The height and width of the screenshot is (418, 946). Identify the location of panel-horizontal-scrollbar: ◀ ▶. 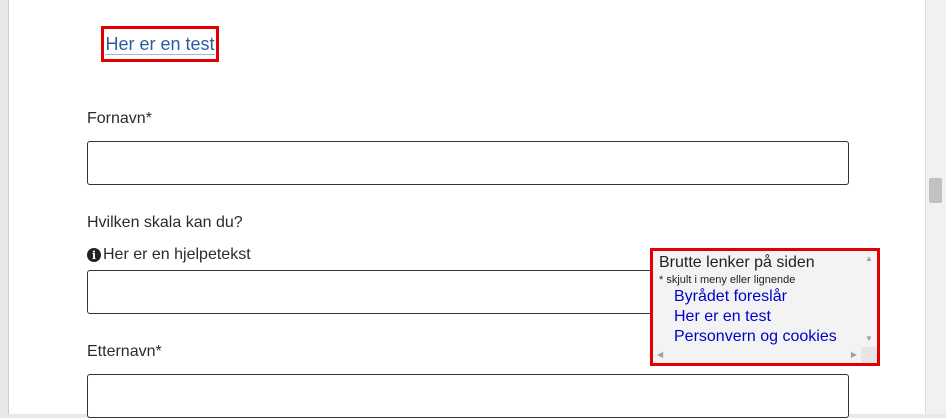
(757, 355).